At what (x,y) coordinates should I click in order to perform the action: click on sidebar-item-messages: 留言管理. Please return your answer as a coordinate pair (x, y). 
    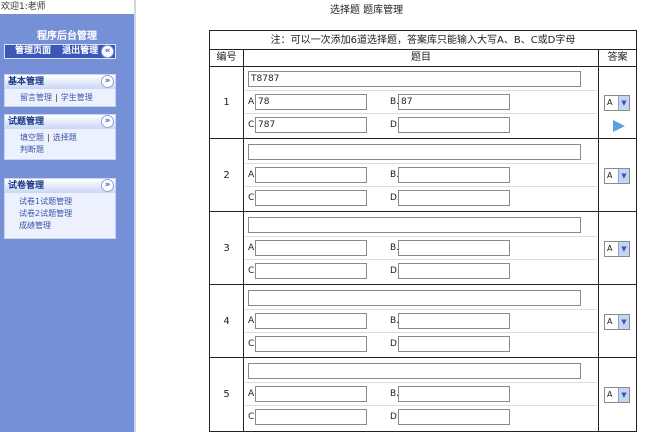
    Looking at the image, I should click on (36, 97).